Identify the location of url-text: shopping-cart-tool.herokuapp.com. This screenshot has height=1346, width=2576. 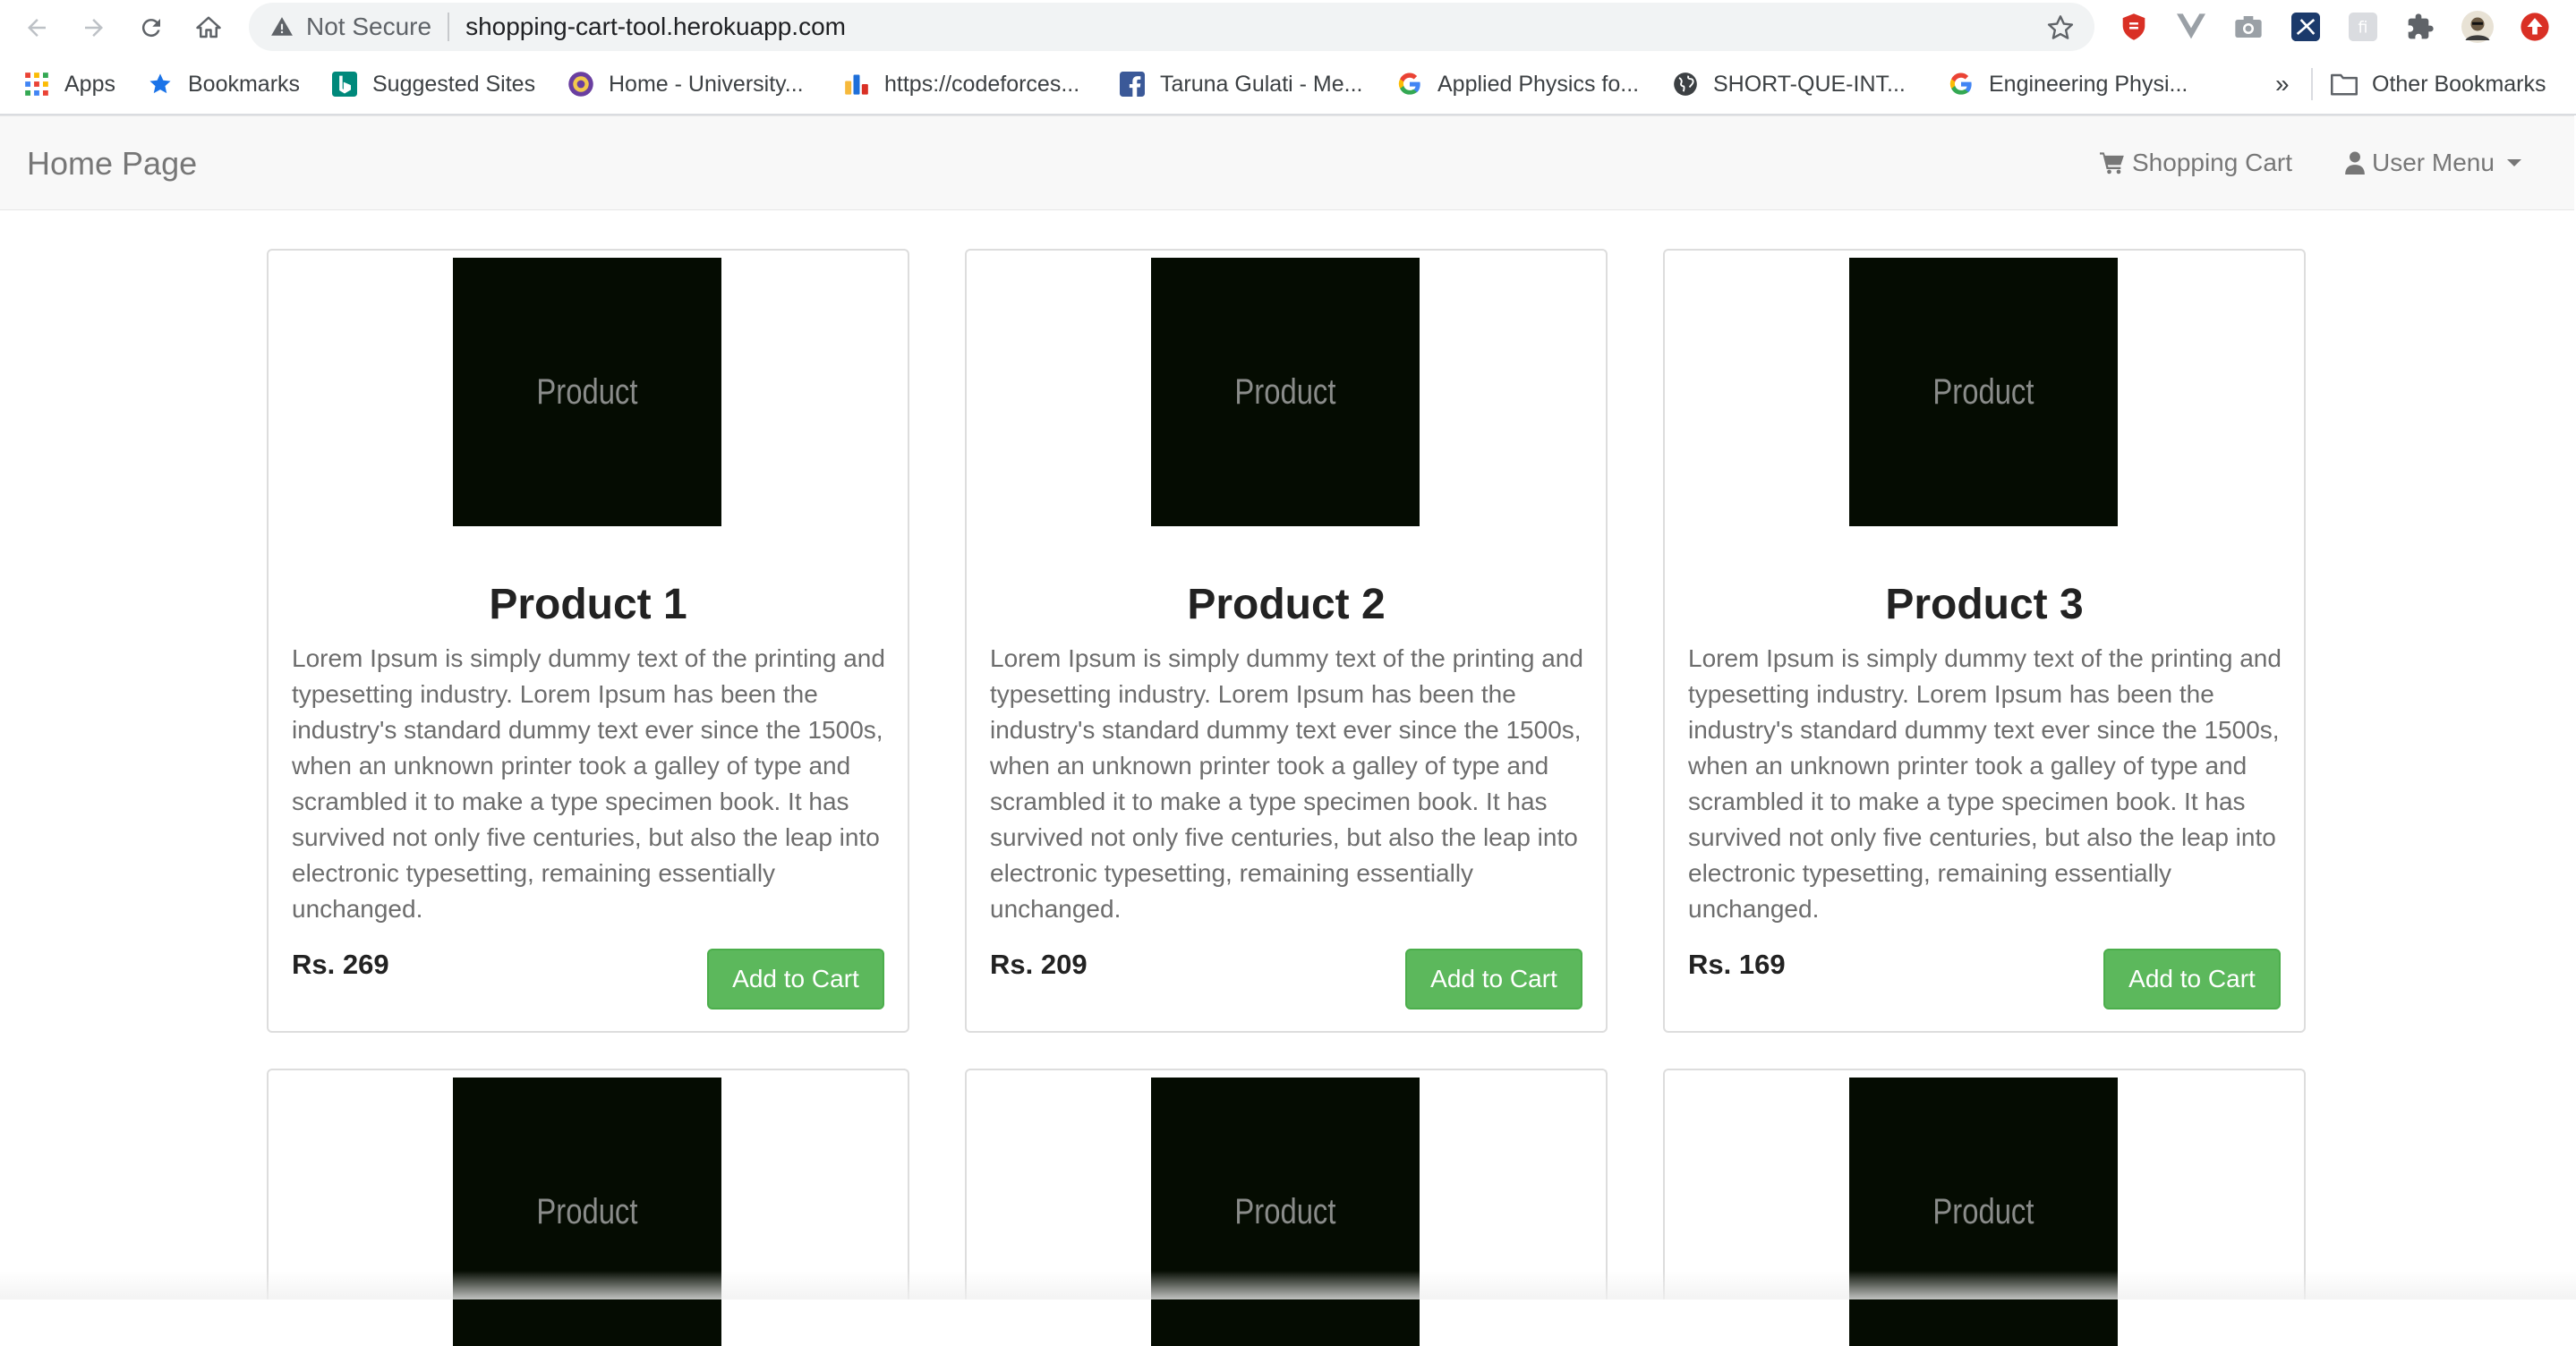
(655, 27).